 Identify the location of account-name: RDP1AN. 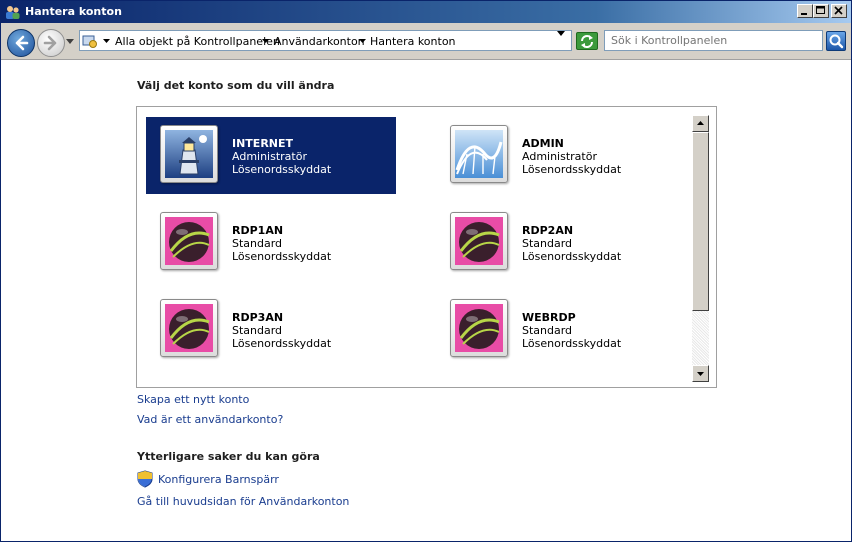
(258, 230).